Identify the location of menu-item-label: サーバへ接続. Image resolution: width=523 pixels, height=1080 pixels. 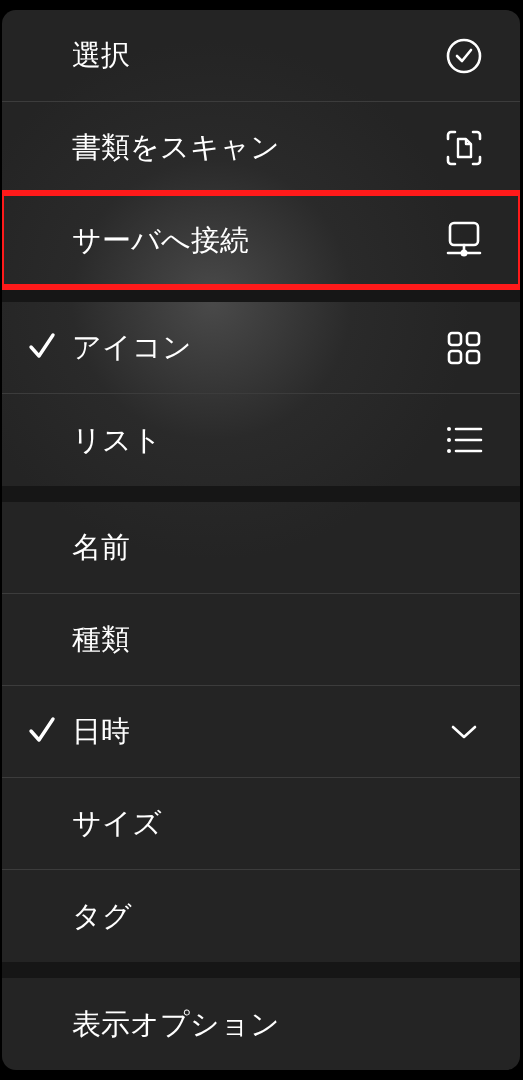
(160, 240).